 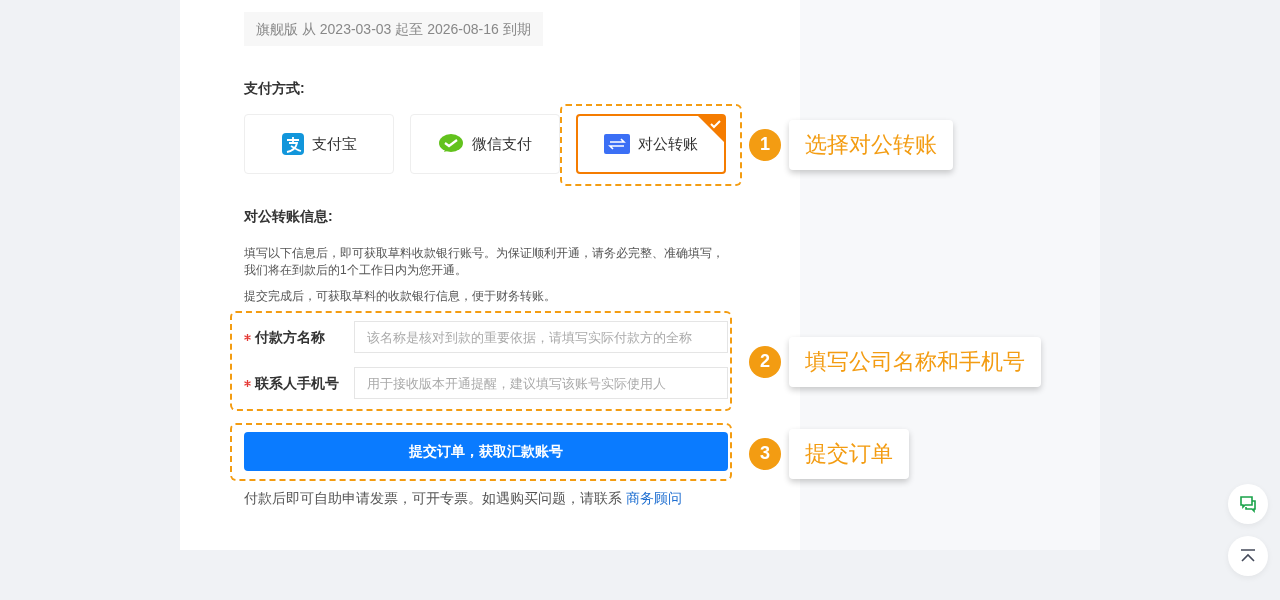 What do you see at coordinates (393, 29) in the screenshot?
I see `version-notice: 旗舰版 从 2023-03-03 起至 2026-08-16 到期` at bounding box center [393, 29].